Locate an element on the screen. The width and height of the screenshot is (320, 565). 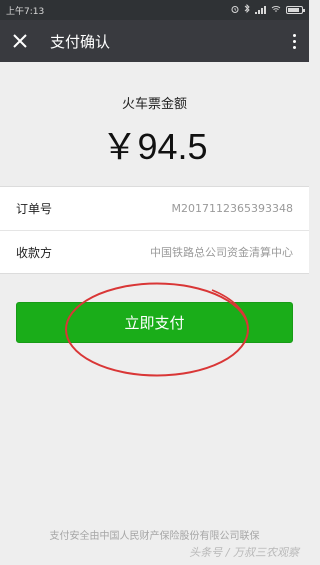
alarm-icon is located at coordinates (235, 10).